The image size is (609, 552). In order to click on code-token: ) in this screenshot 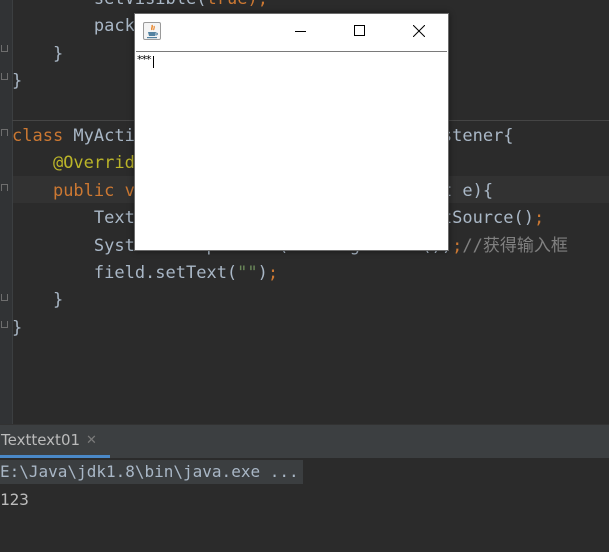, I will do `click(262, 273)`.